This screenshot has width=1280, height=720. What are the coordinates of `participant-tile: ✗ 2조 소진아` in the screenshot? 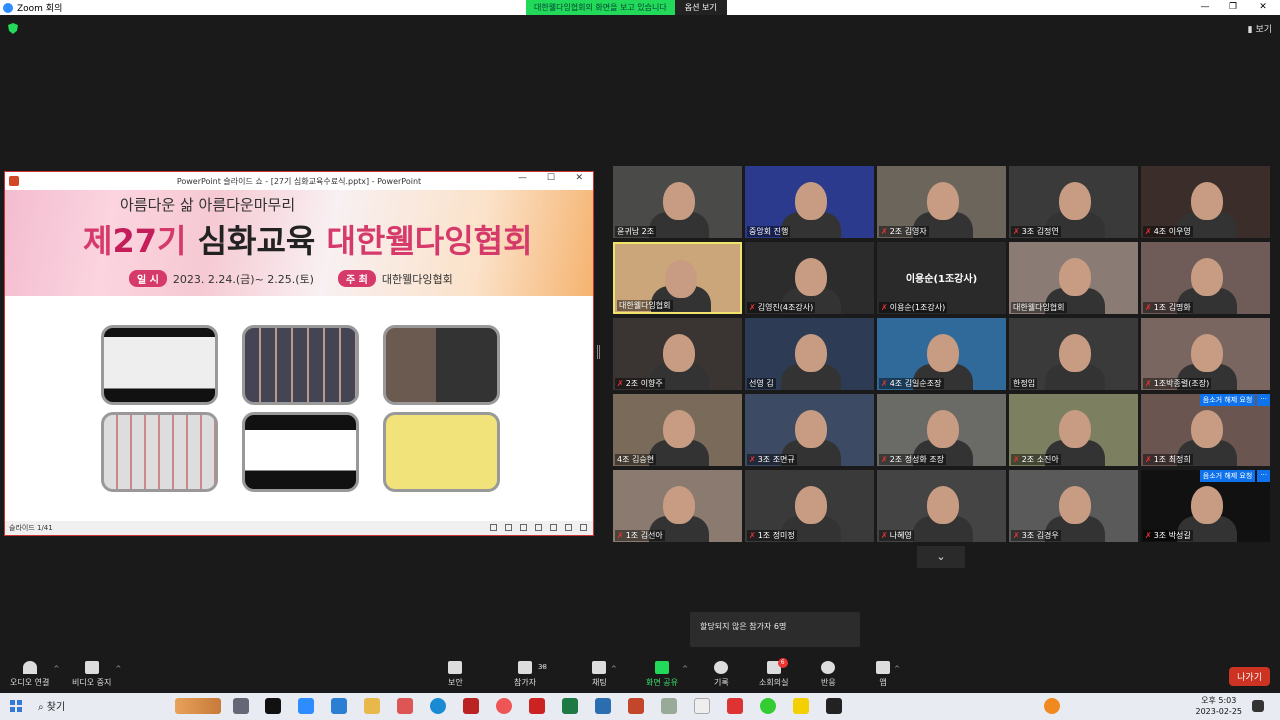 It's located at (1073, 430).